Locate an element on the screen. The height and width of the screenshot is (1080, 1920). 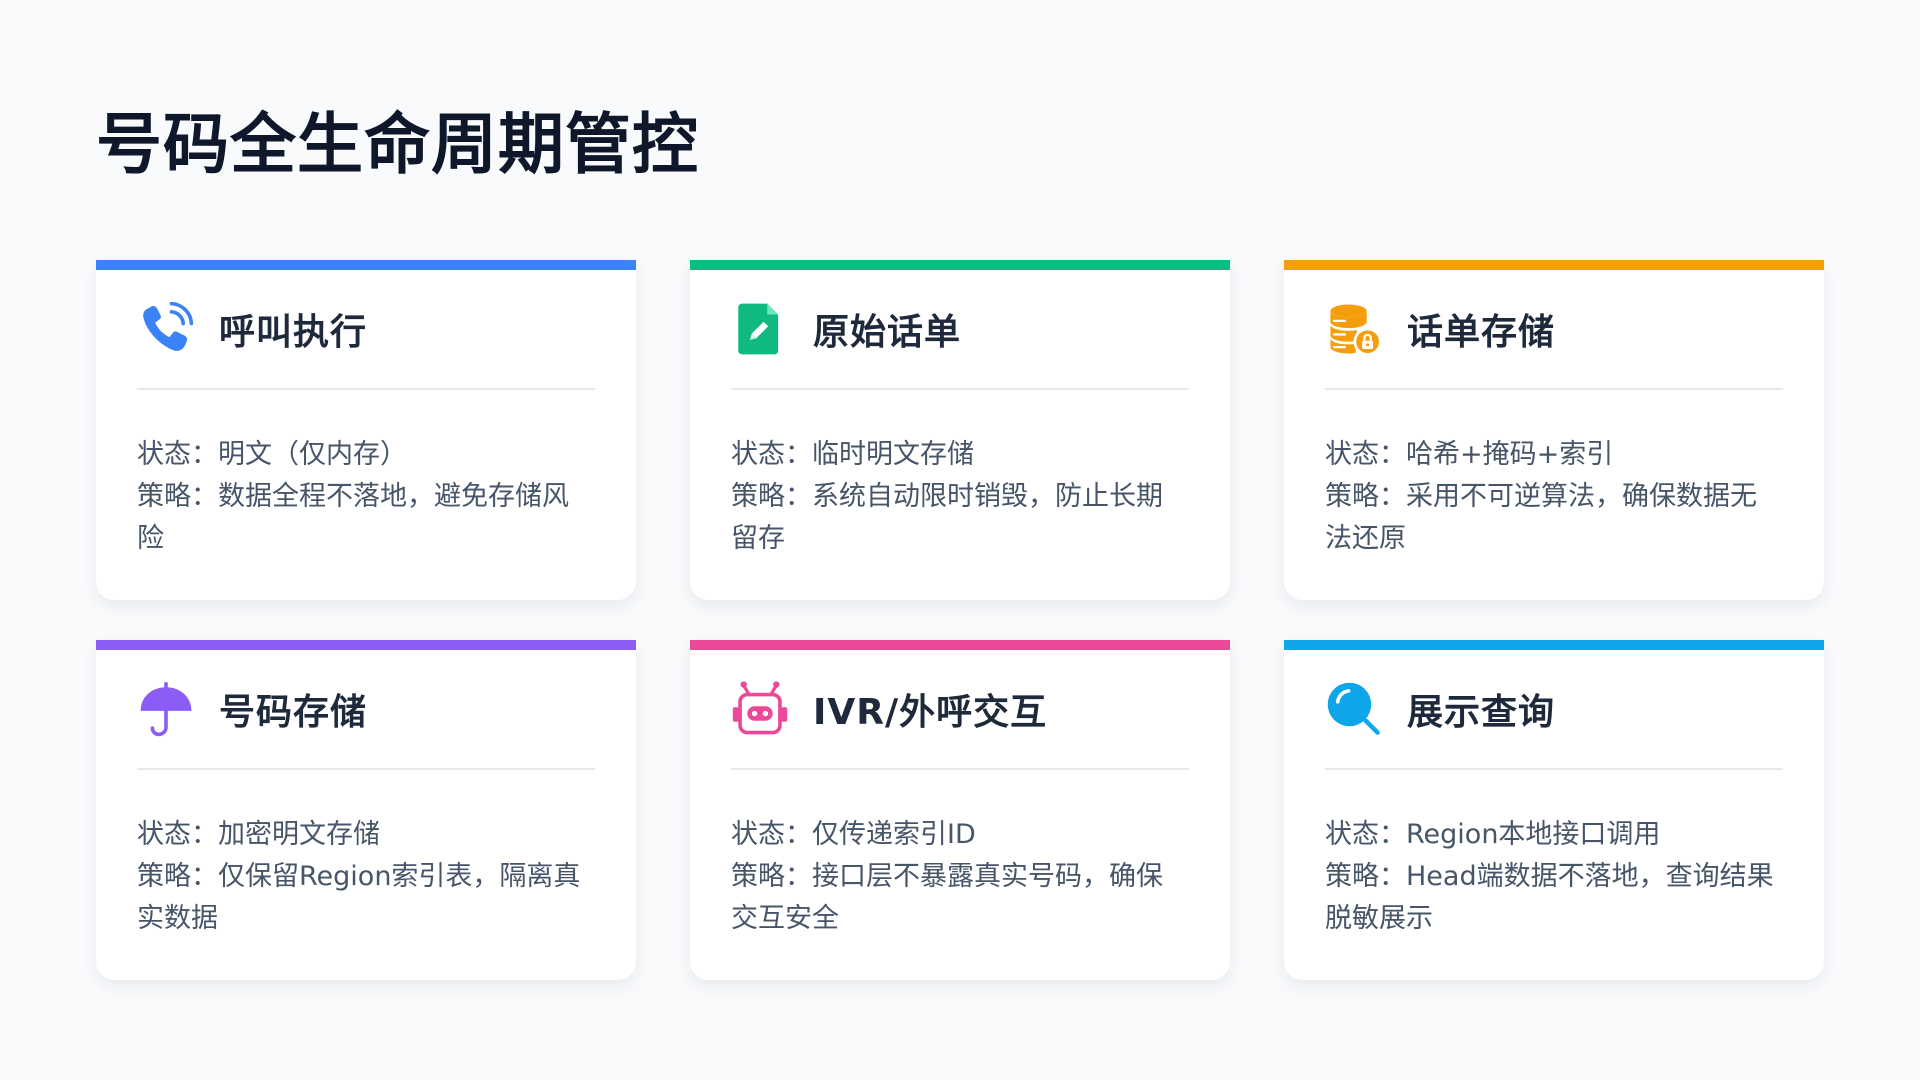
card-body: 状态：仅传递索引ID 策略：接口层不暴露真实号码，确保交互安全 is located at coordinates (960, 855).